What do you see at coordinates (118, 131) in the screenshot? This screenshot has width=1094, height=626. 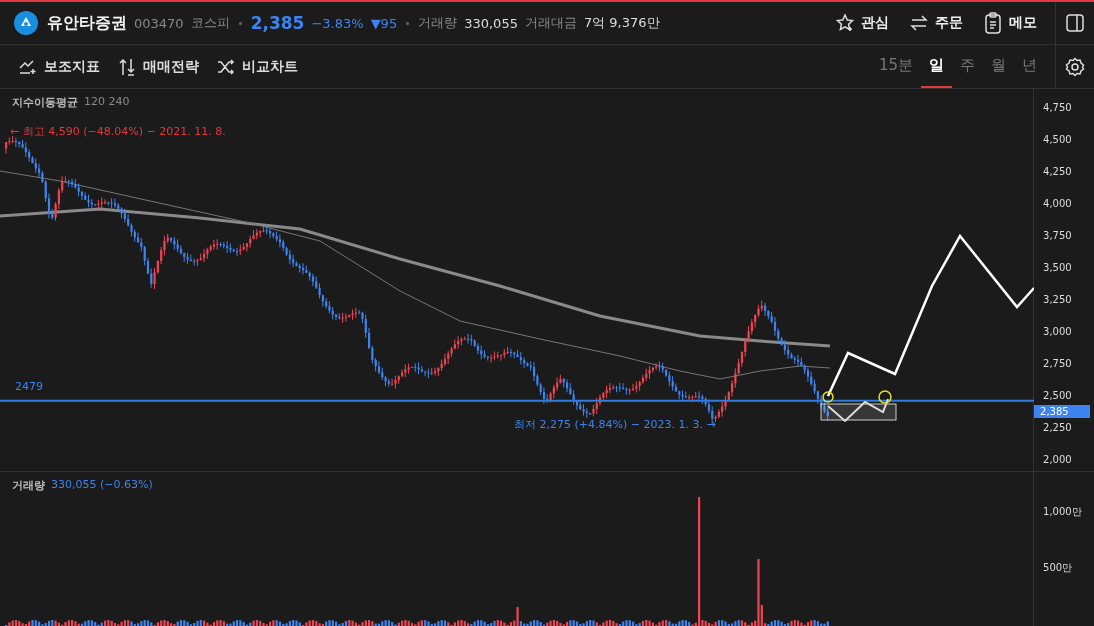 I see `high-note: ← 최고 4,590 (−48.04%) − 2021. 11. 8.` at bounding box center [118, 131].